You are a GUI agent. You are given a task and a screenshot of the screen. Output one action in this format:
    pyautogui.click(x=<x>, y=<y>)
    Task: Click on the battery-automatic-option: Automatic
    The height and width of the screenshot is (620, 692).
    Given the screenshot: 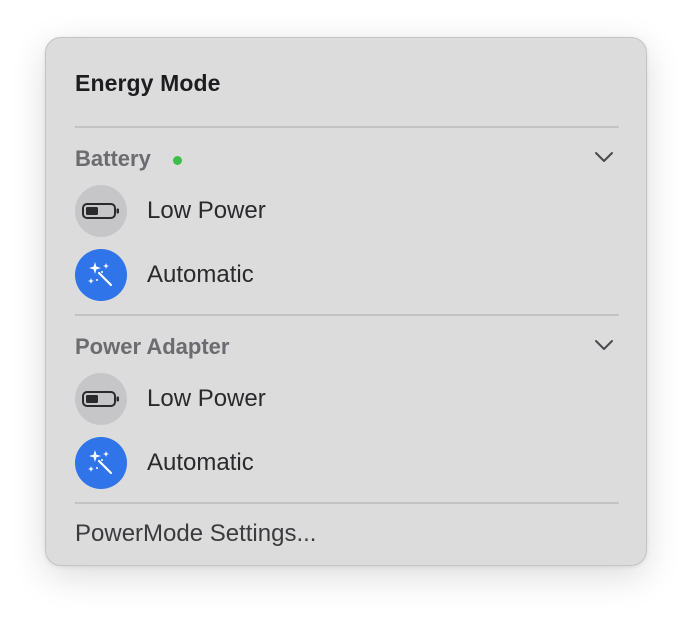 What is the action you would take?
    pyautogui.click(x=347, y=276)
    